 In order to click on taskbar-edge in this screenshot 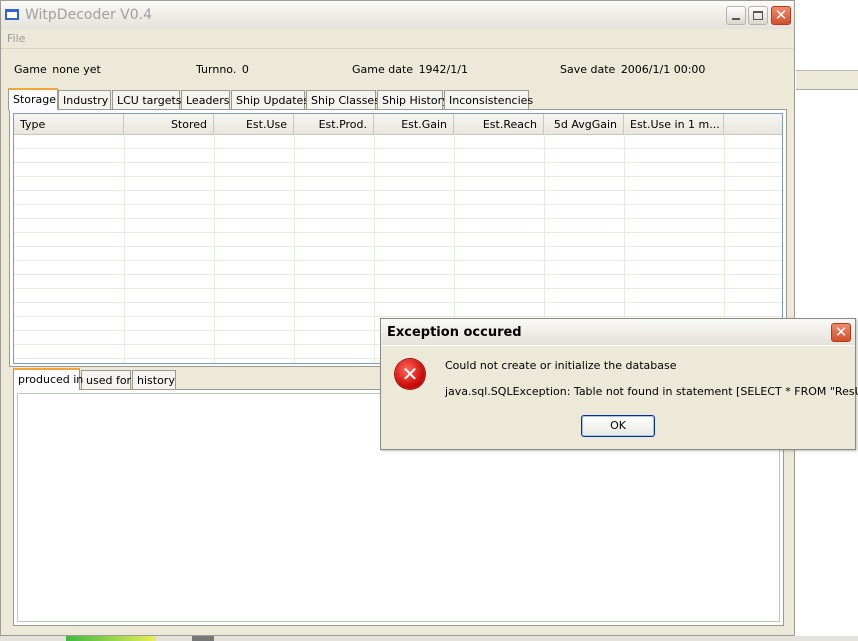, I will do `click(429, 638)`.